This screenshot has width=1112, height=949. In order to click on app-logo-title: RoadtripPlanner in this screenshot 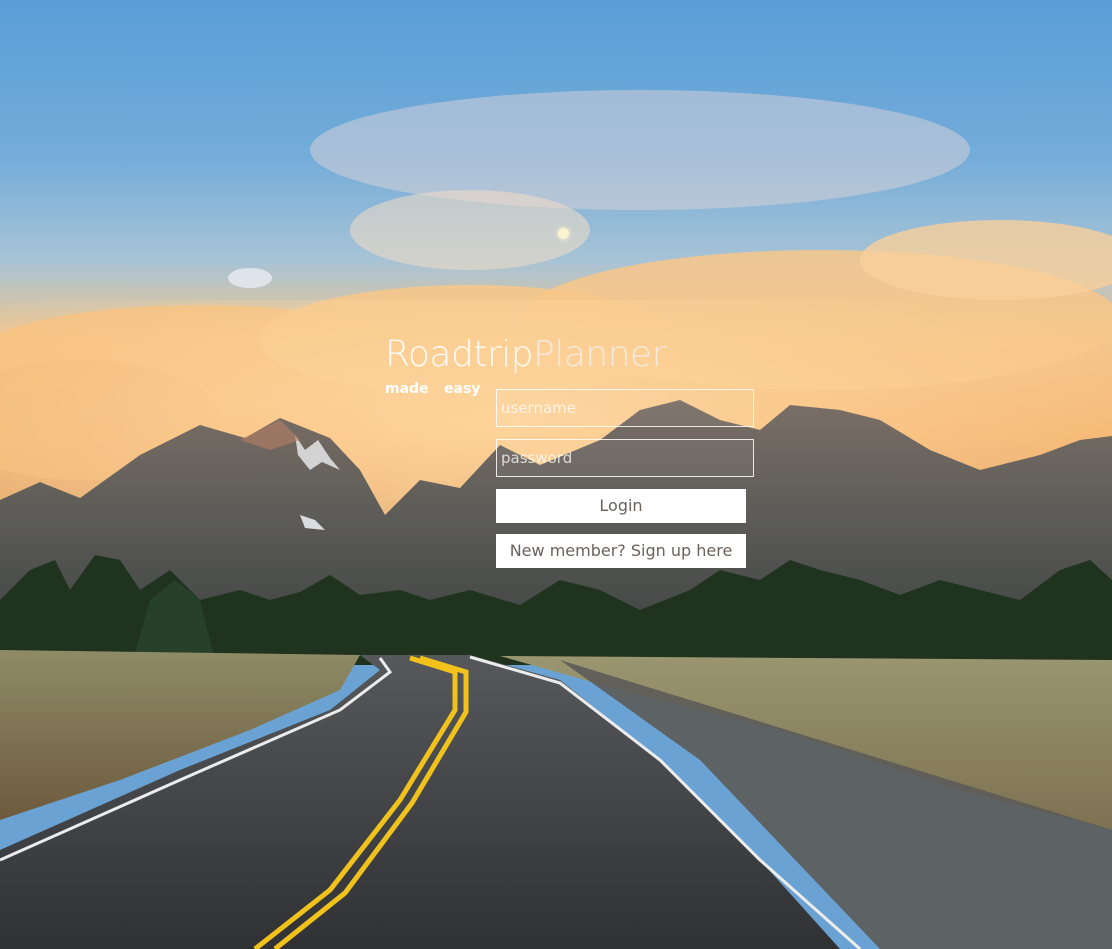, I will do `click(525, 354)`.